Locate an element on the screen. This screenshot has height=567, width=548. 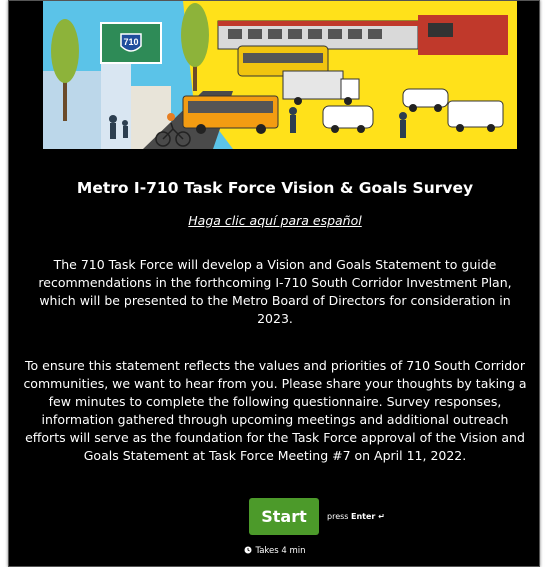
spanish-language-link: Haga clic aquí para español is located at coordinates (275, 220).